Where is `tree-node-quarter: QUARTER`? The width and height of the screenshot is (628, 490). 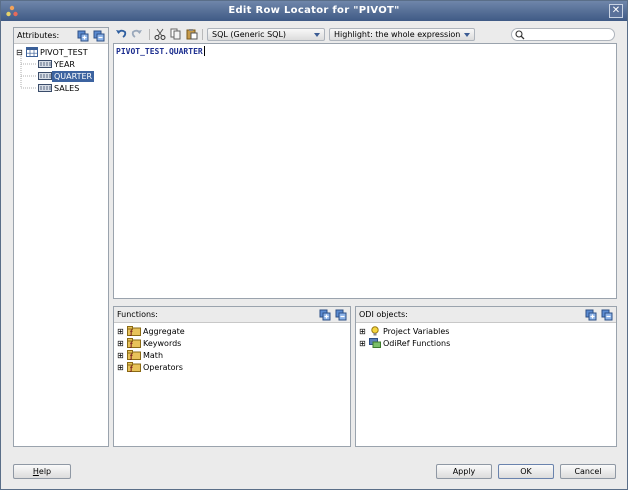 tree-node-quarter: QUARTER is located at coordinates (66, 76).